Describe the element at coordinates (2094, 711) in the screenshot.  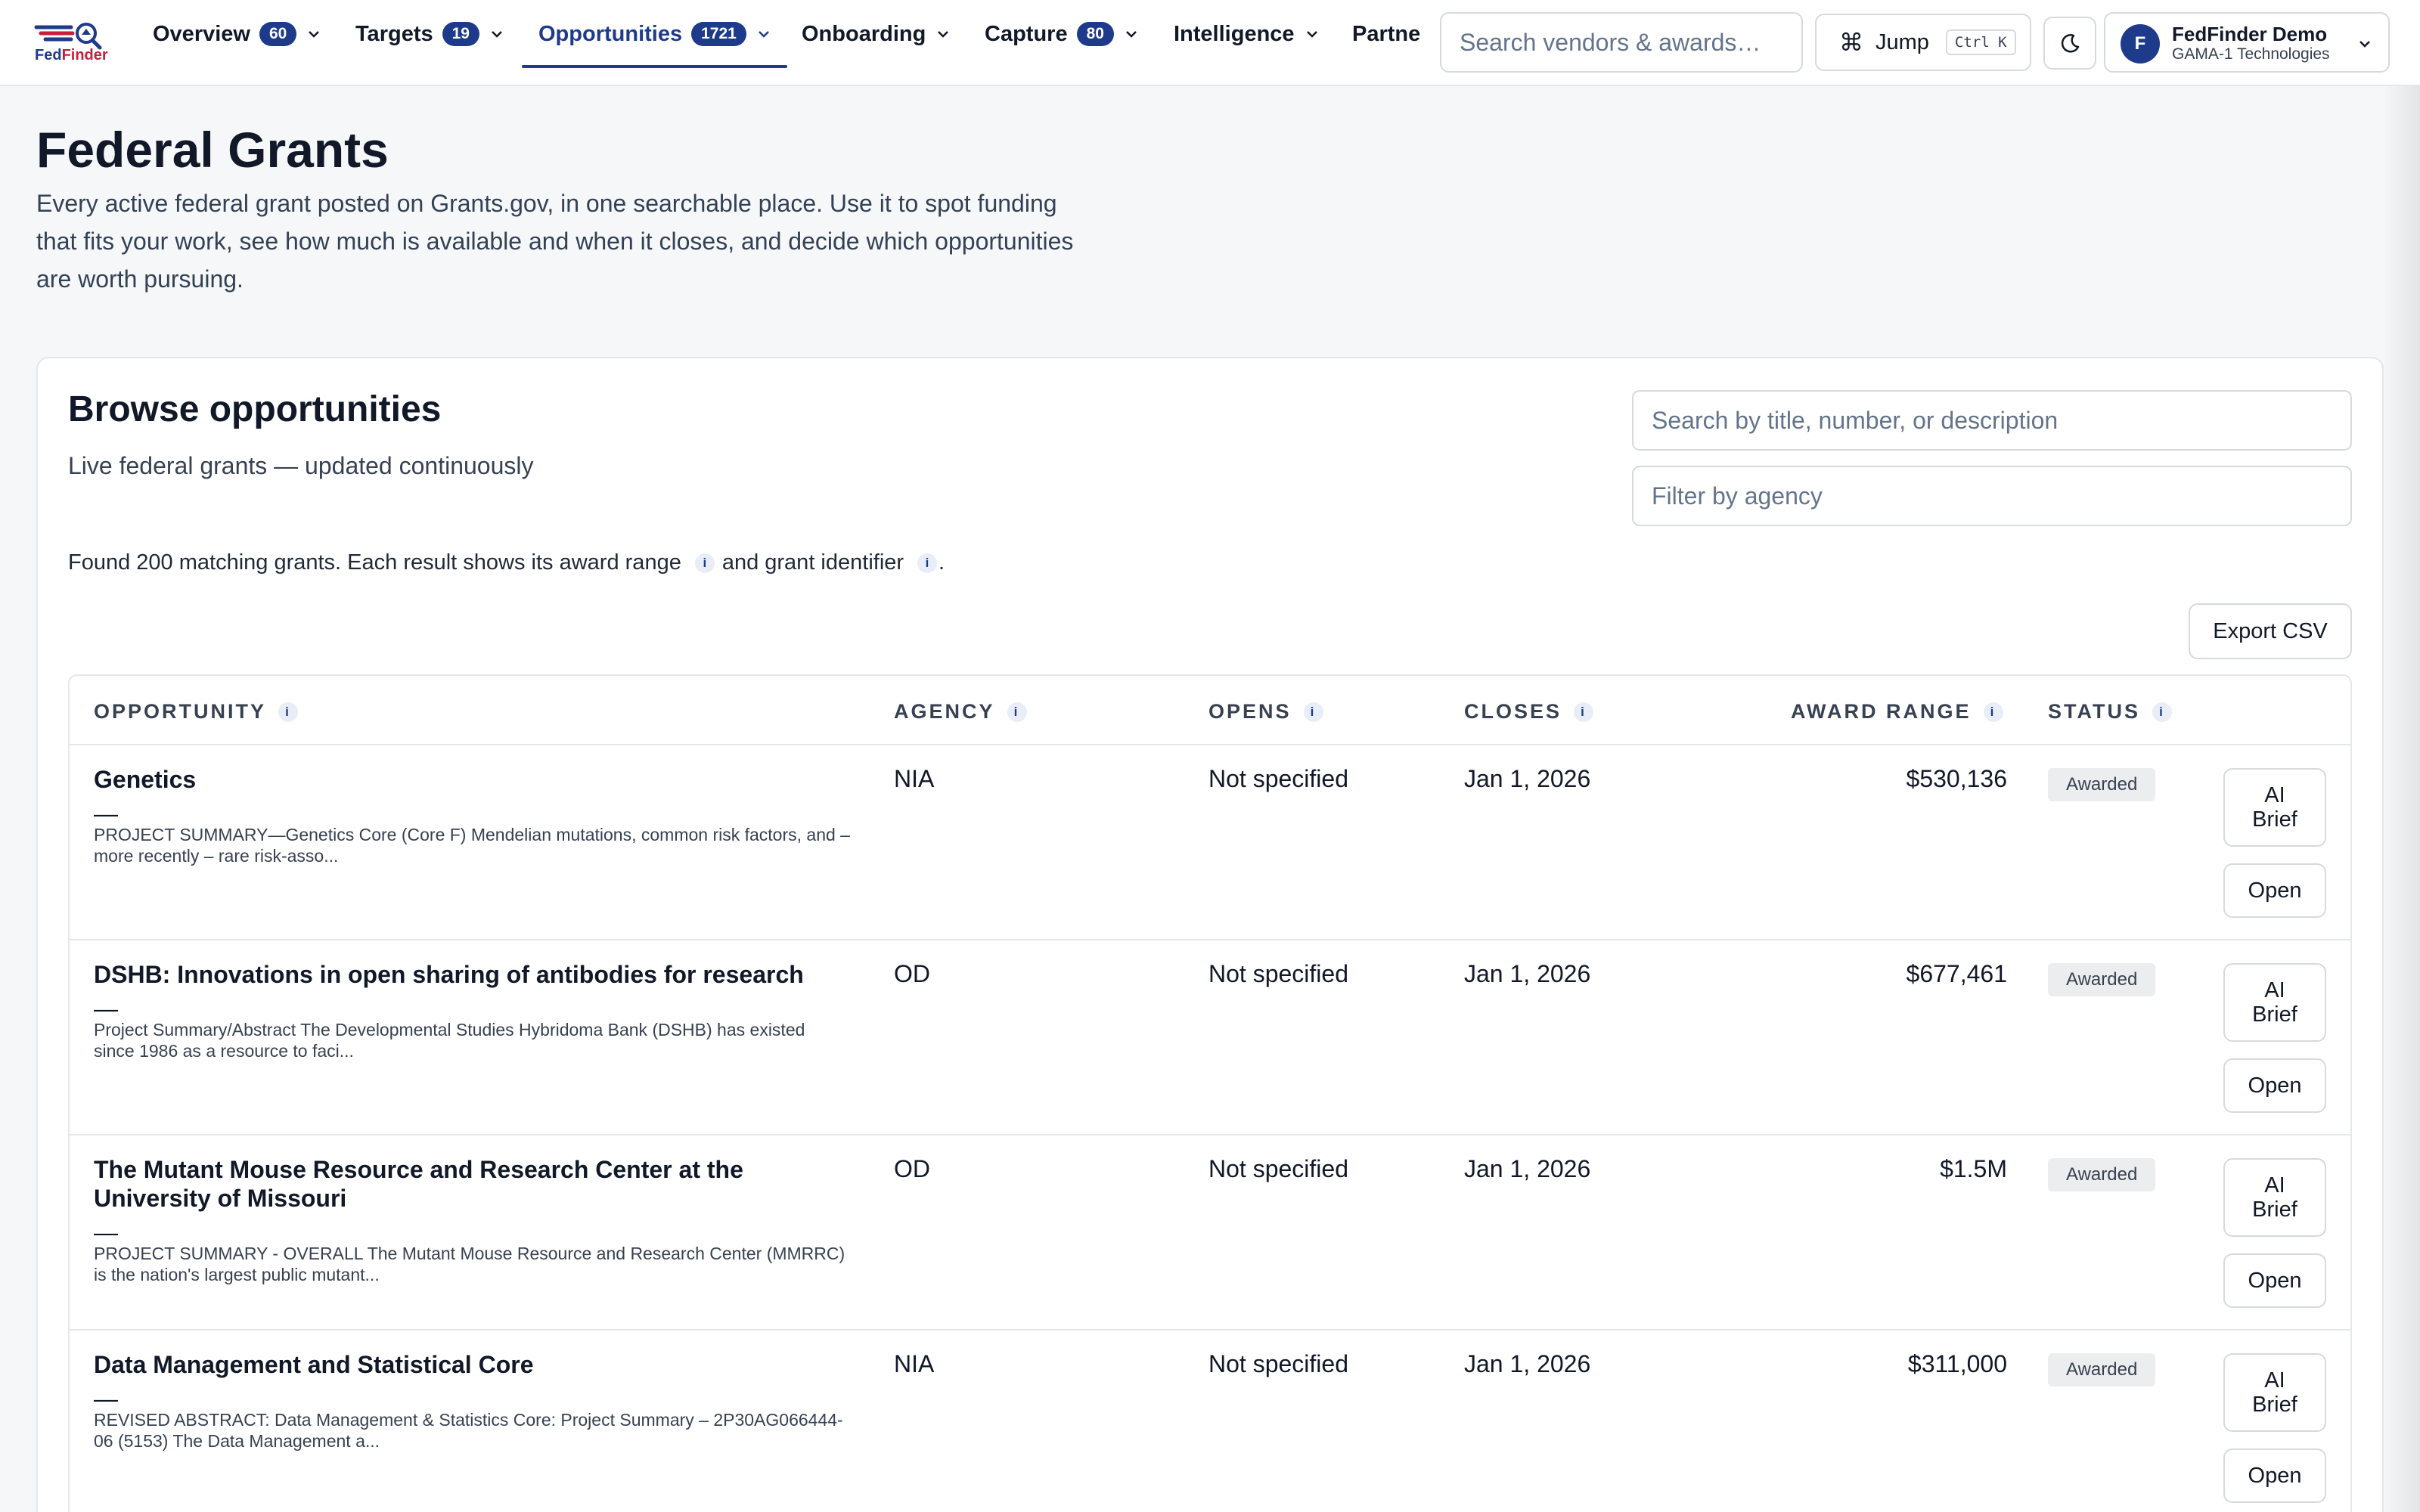
I see `column-header-label: STATUS` at that location.